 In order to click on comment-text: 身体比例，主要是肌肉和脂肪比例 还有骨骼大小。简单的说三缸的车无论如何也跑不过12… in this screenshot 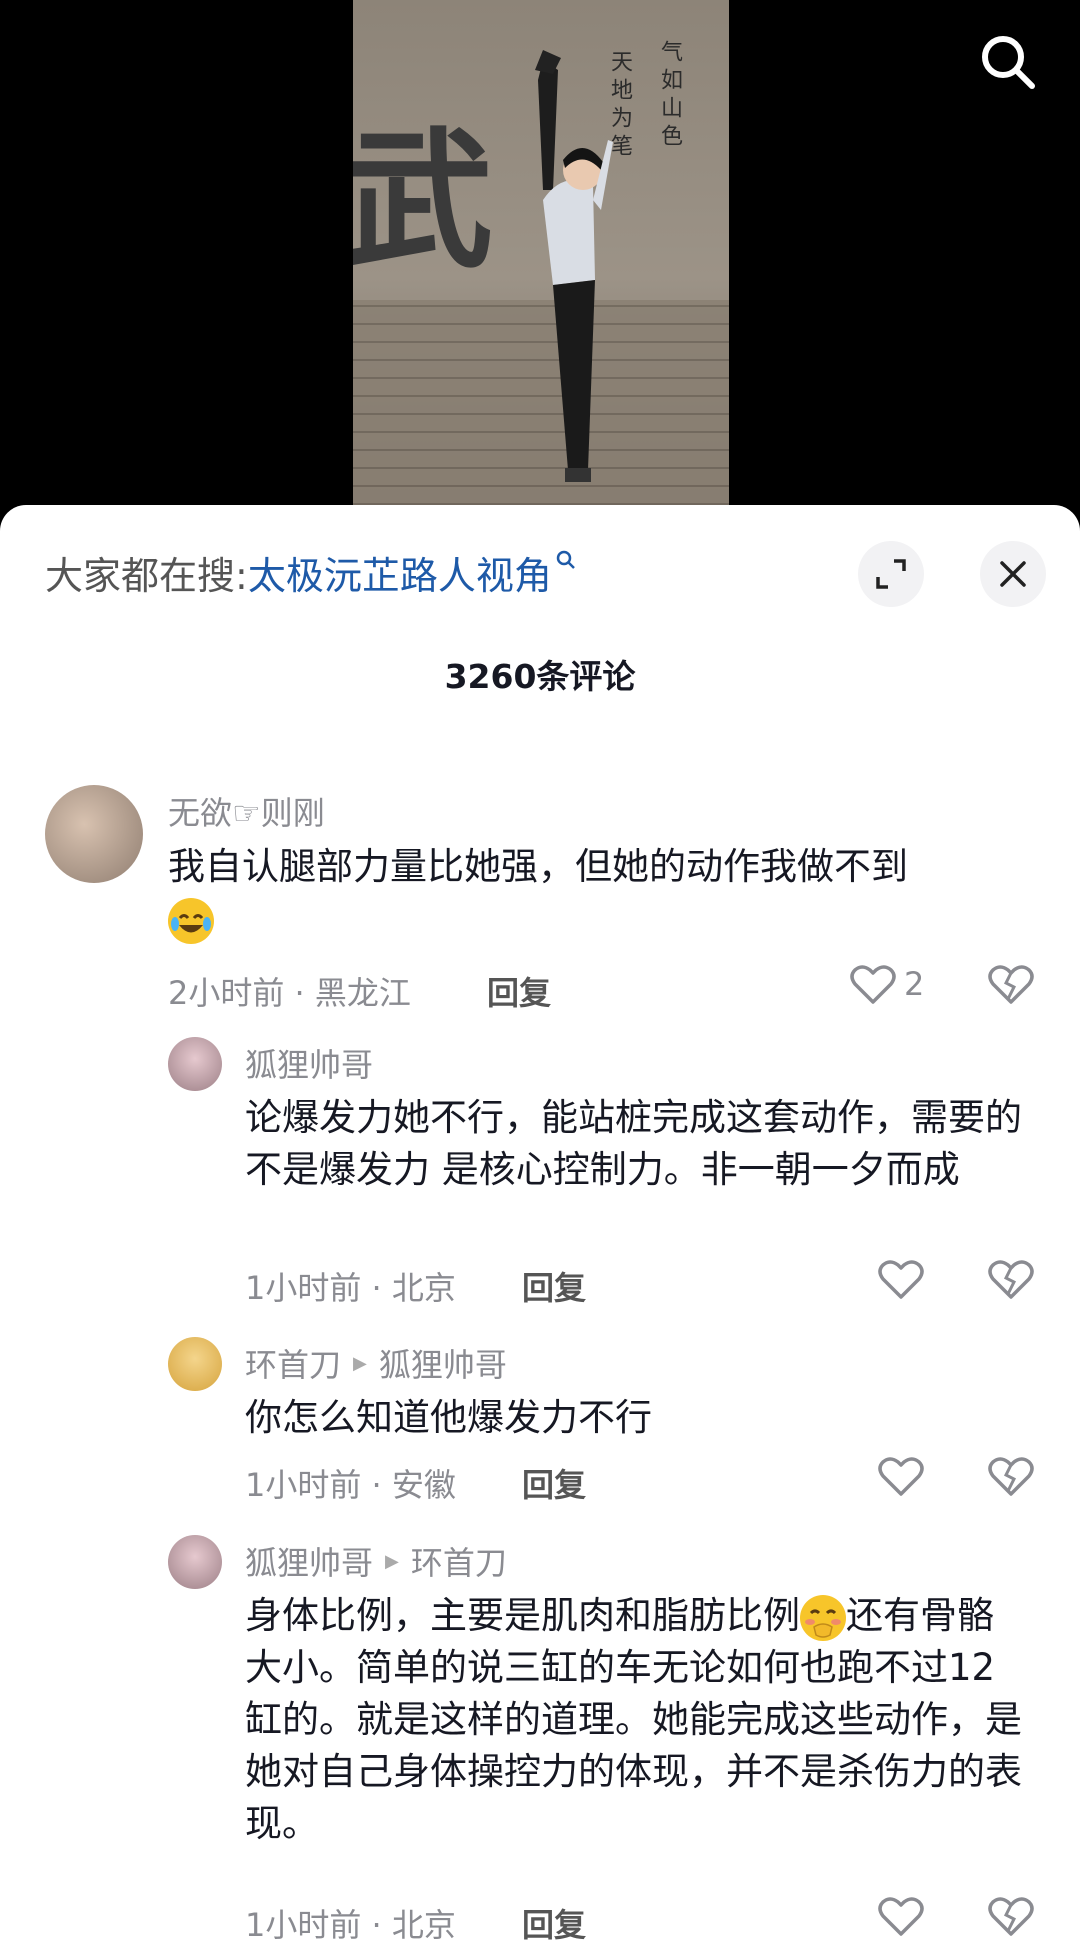, I will do `click(635, 1720)`.